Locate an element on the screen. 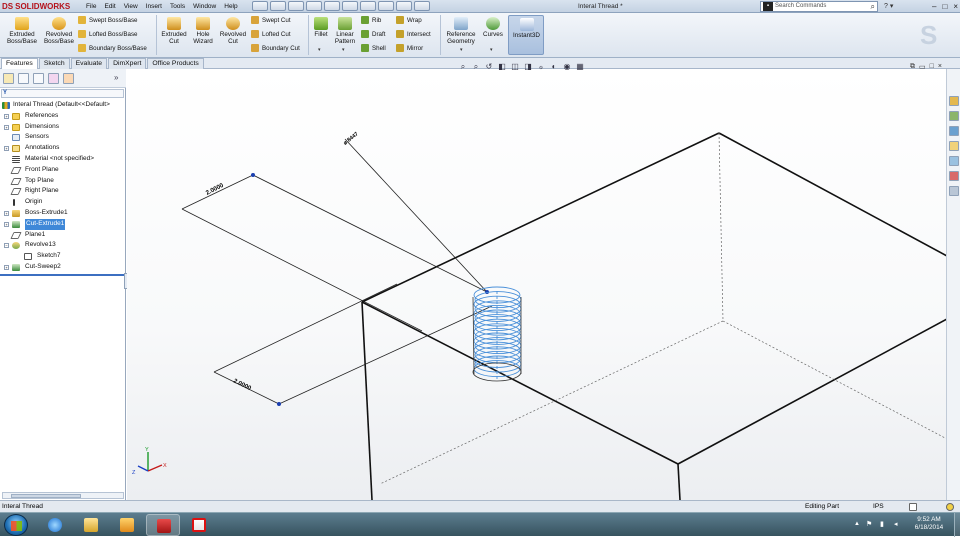  fillet-dropdown-arrow: ▾ is located at coordinates (319, 50).